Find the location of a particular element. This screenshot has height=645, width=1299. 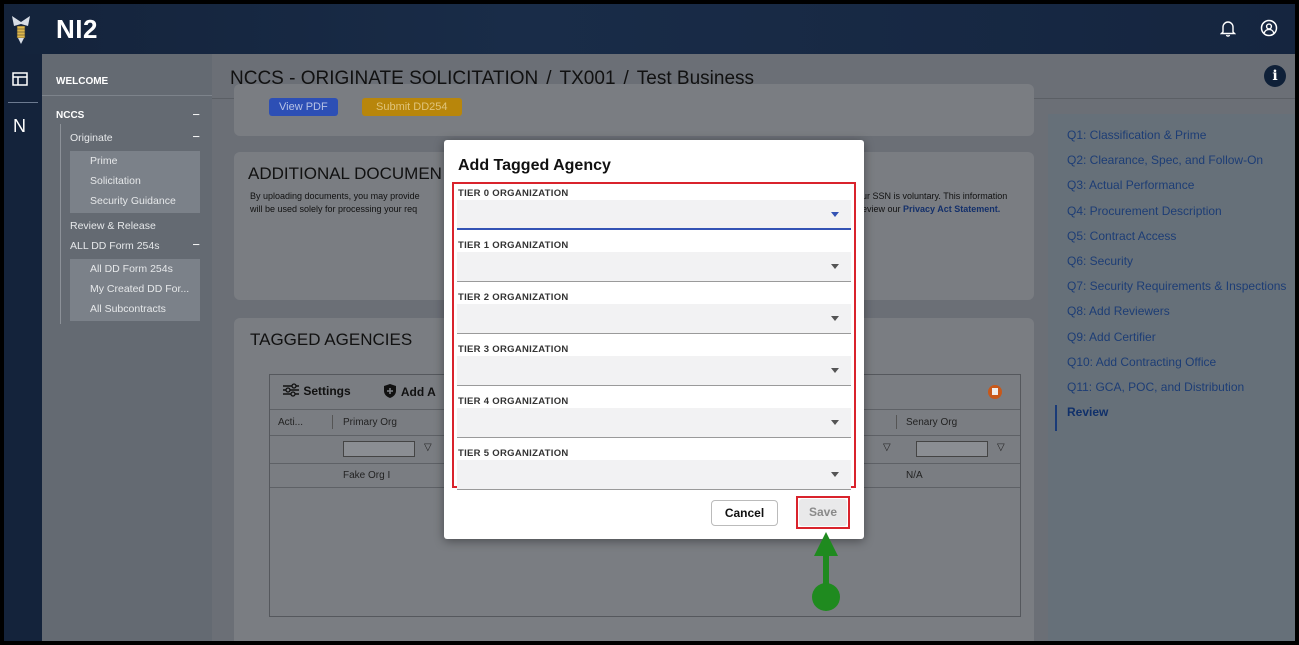

actions-card: View PDF Submit DD254 is located at coordinates (634, 110).